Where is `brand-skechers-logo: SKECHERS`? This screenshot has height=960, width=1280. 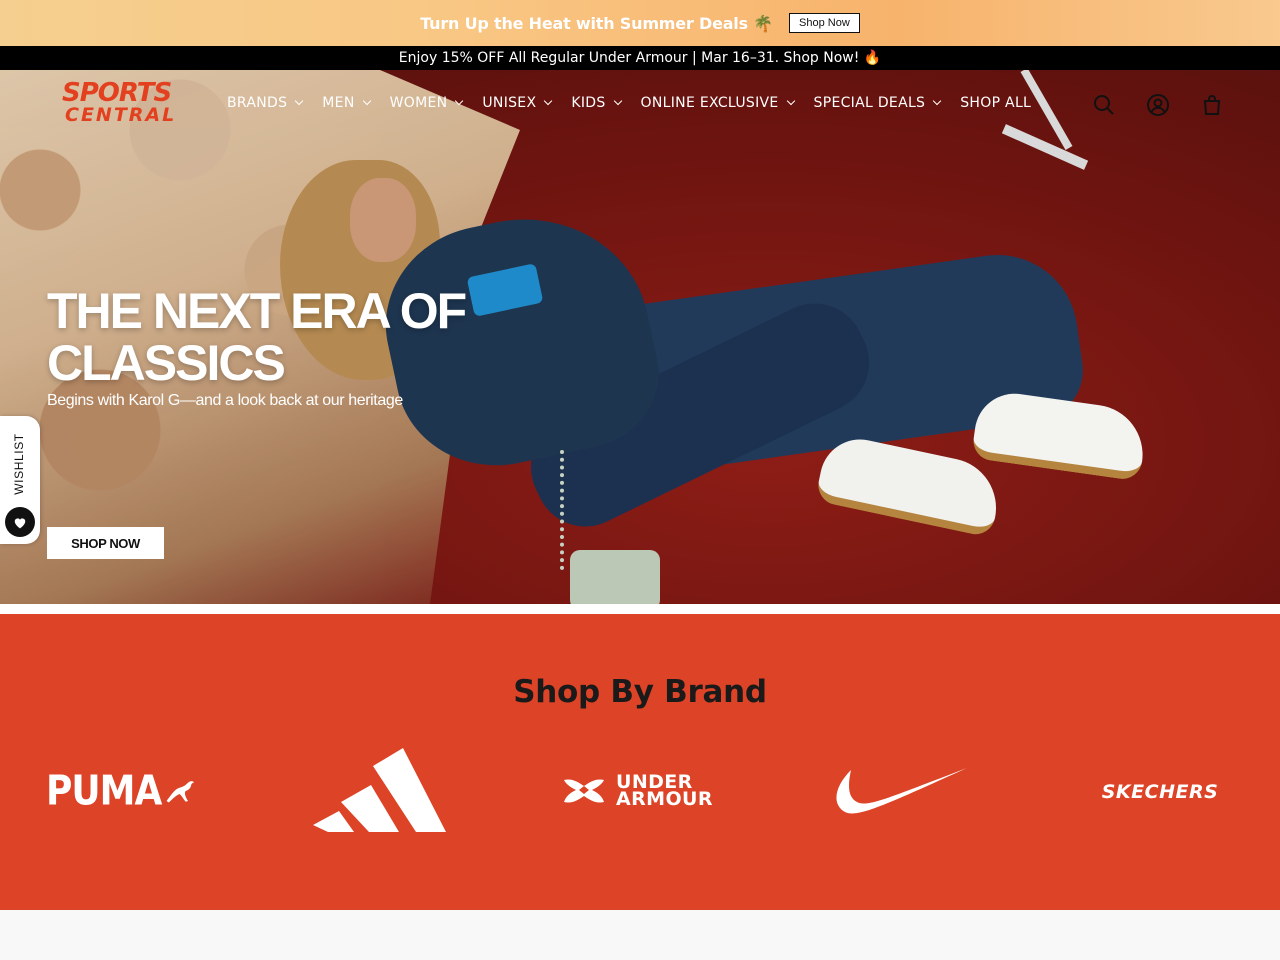
brand-skechers-logo: SKECHERS is located at coordinates (1160, 792).